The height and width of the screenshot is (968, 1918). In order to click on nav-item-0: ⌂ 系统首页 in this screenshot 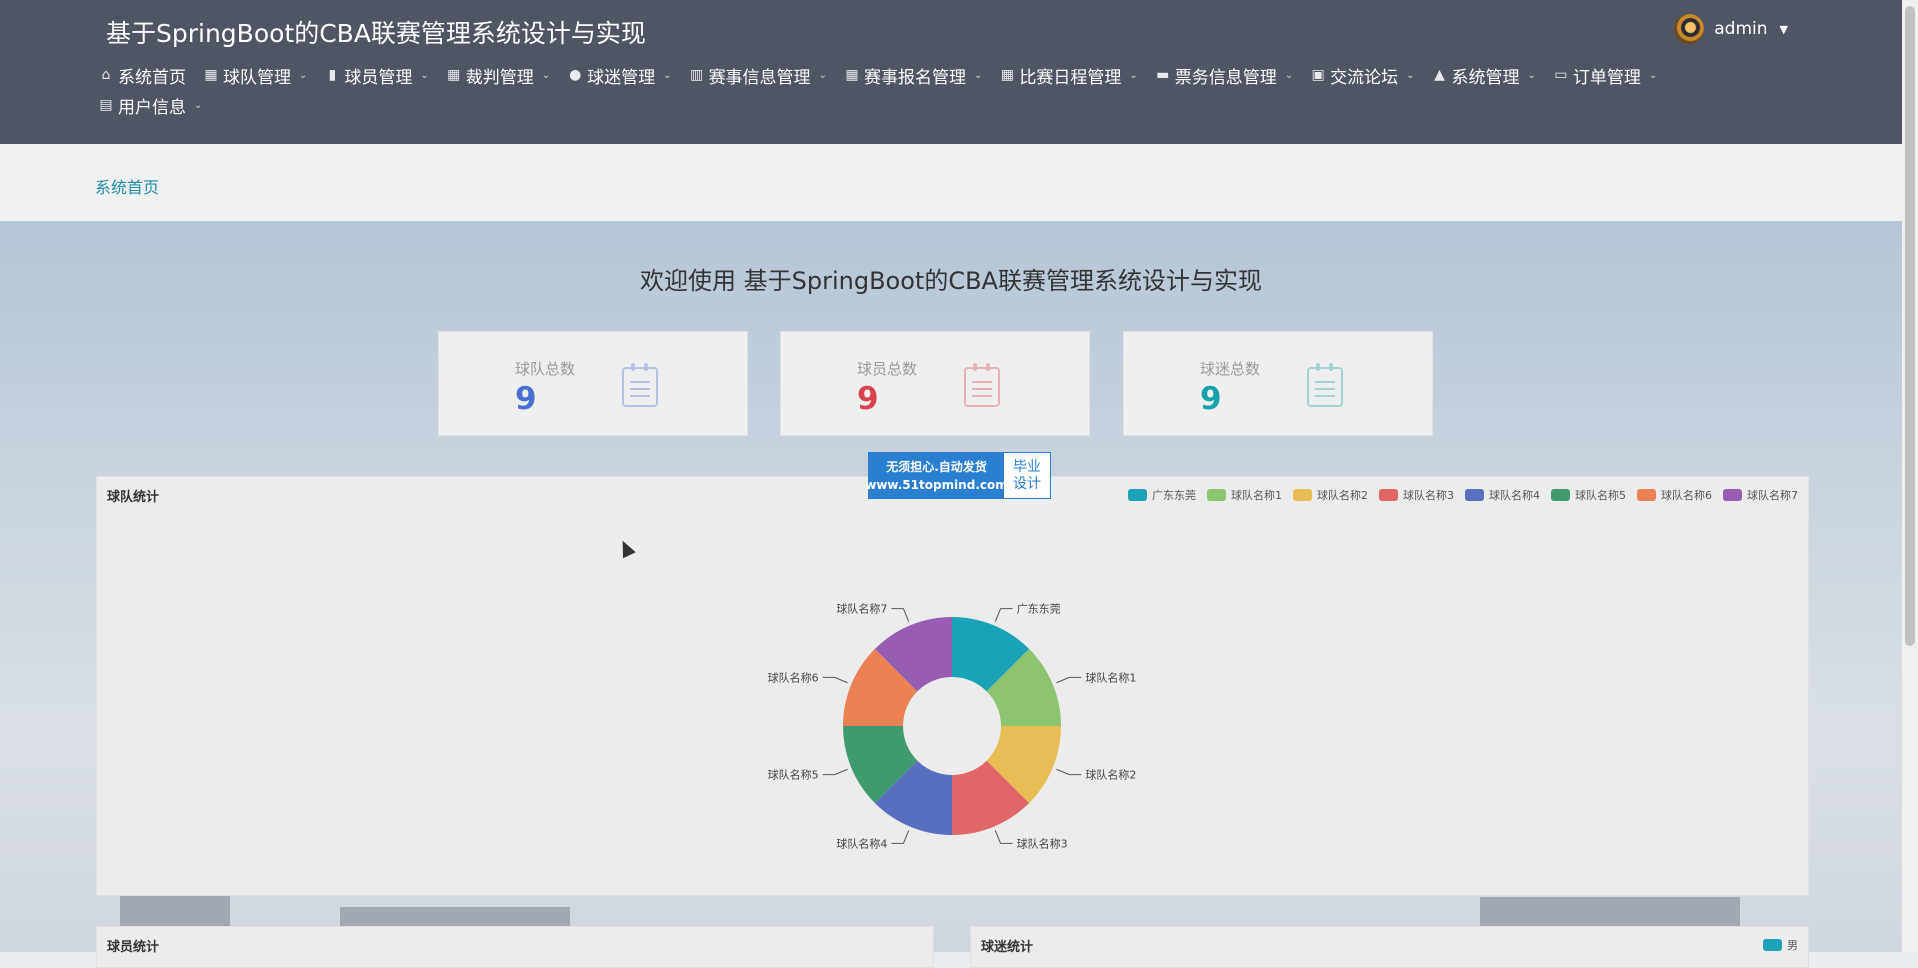, I will do `click(142, 76)`.